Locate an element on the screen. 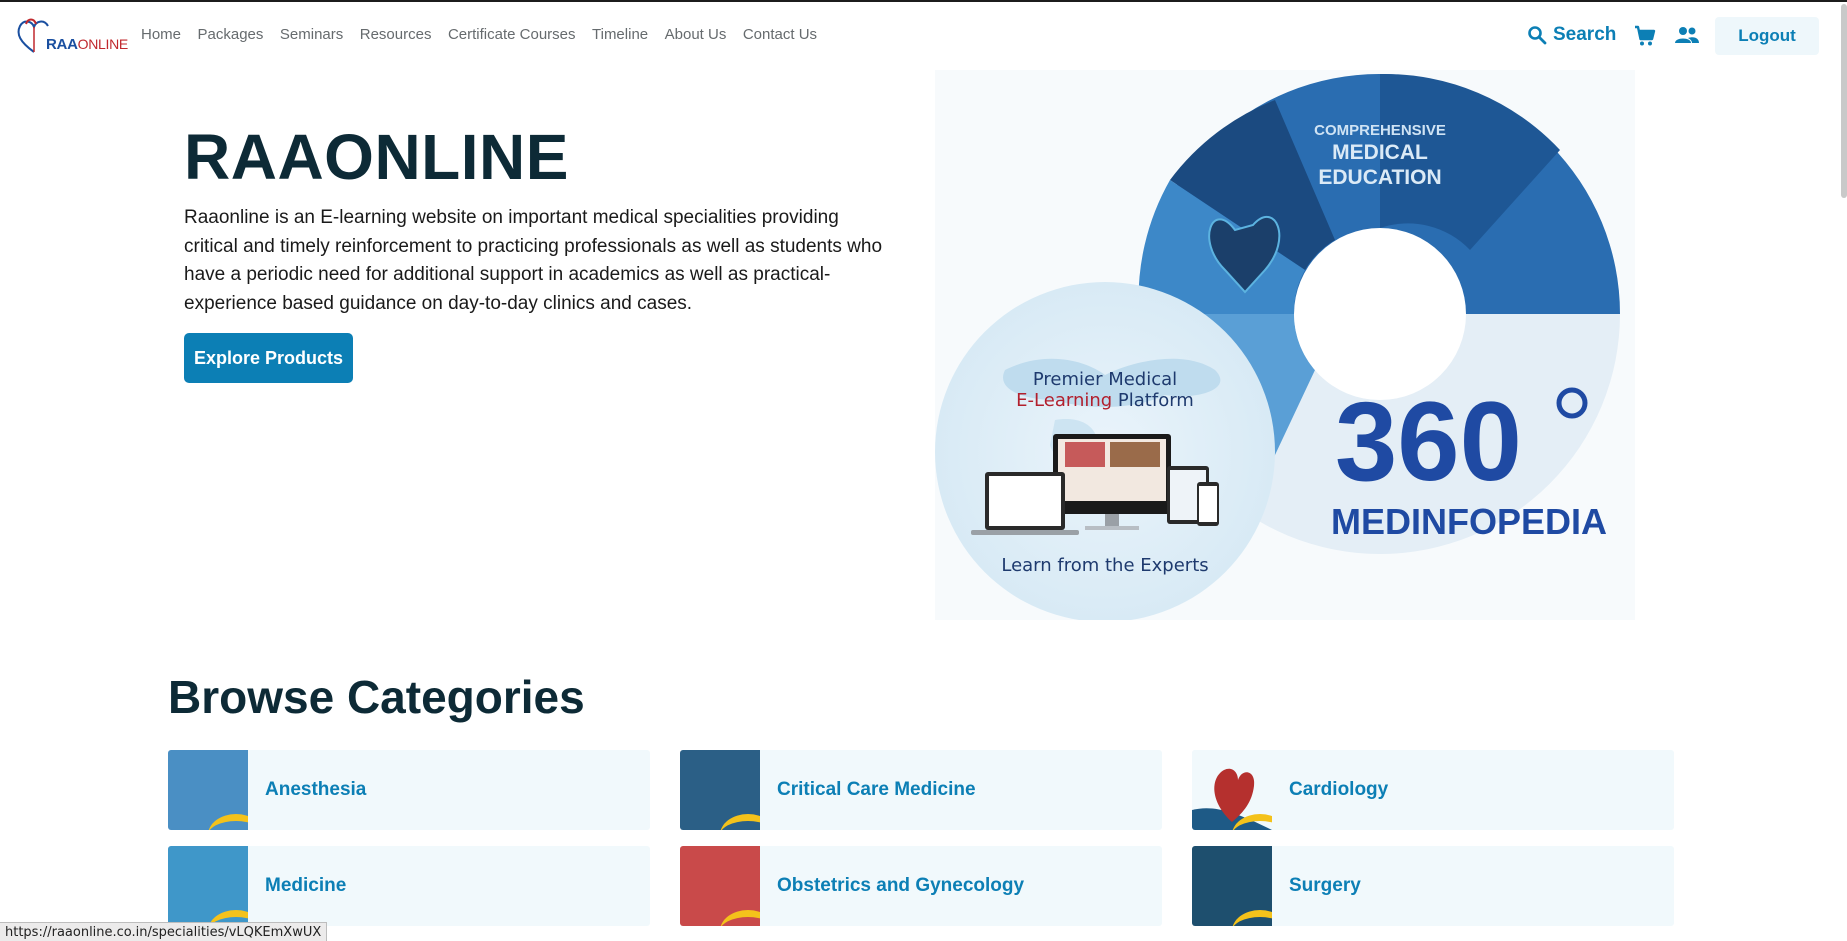 The width and height of the screenshot is (1847, 941). nav-link-certificate-courses: Certificate Courses is located at coordinates (512, 34).